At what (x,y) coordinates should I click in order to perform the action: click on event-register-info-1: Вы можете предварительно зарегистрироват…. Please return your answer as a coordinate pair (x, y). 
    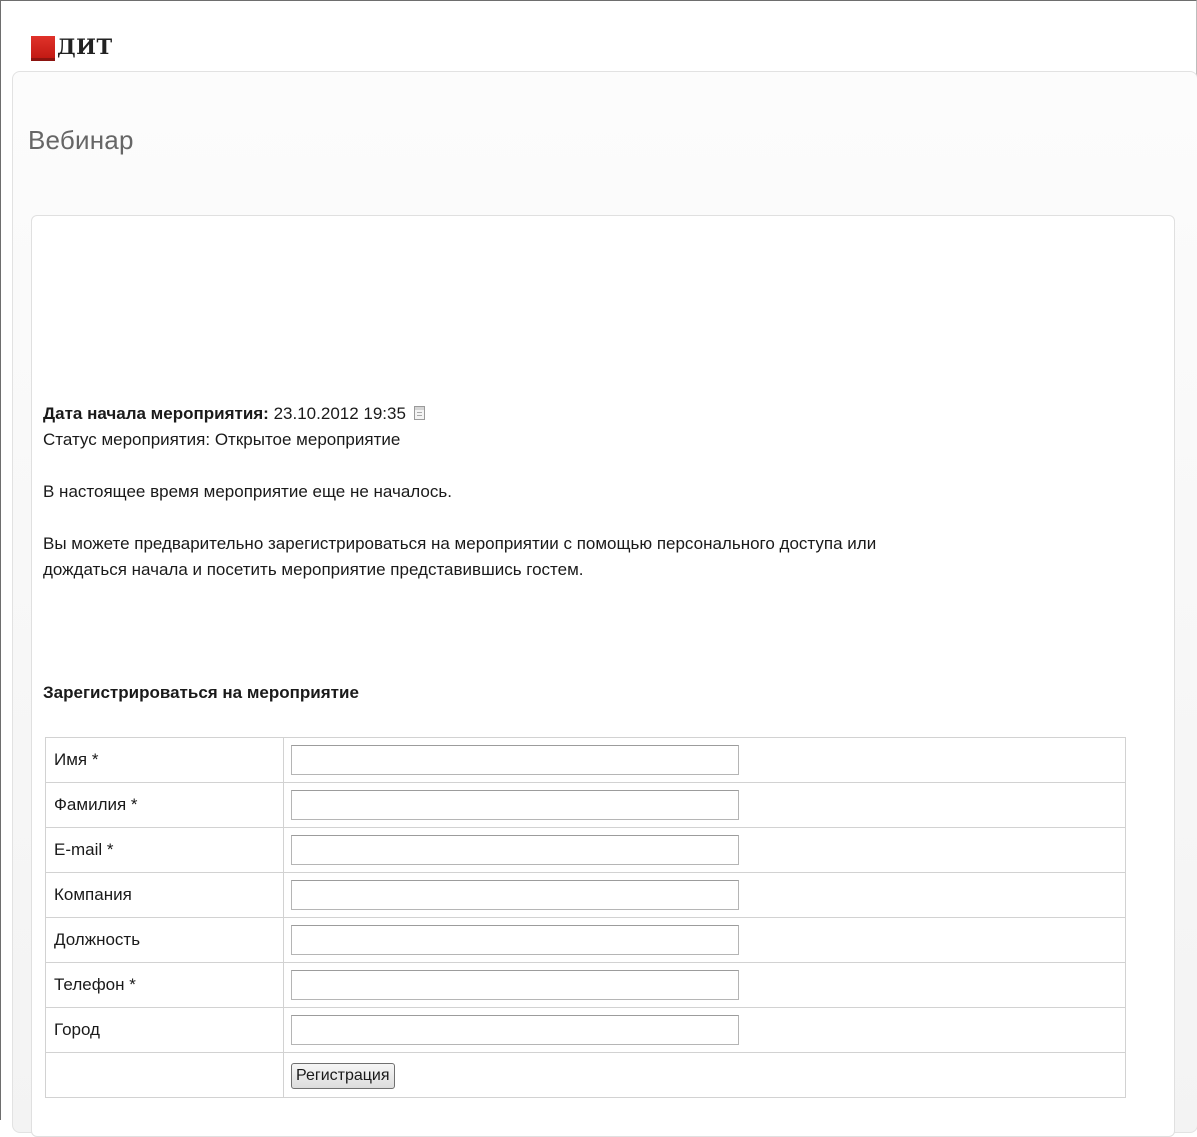
    Looking at the image, I should click on (460, 543).